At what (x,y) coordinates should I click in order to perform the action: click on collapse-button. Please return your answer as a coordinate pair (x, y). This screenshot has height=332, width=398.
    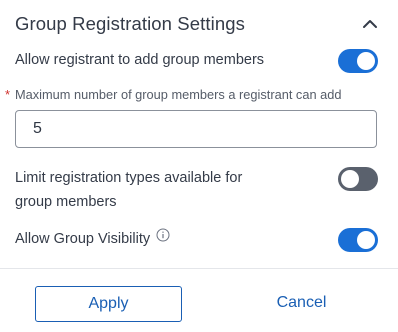
    Looking at the image, I should click on (370, 24).